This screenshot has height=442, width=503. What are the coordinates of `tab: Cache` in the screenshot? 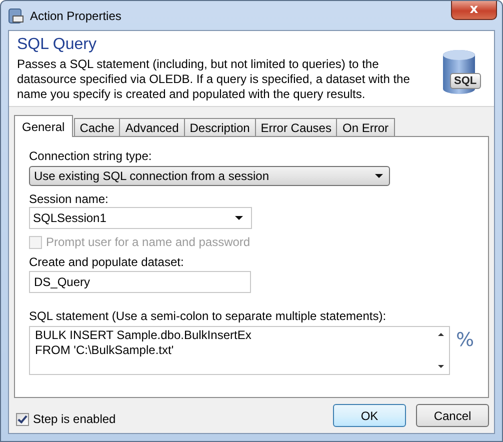 It's located at (97, 127).